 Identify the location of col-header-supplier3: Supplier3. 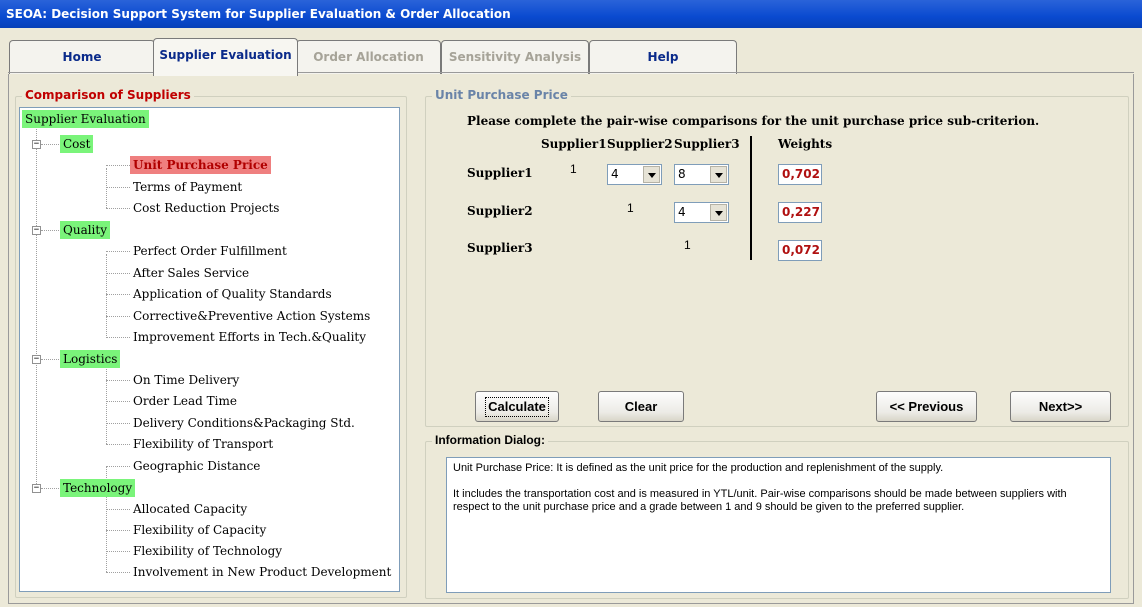
(707, 144).